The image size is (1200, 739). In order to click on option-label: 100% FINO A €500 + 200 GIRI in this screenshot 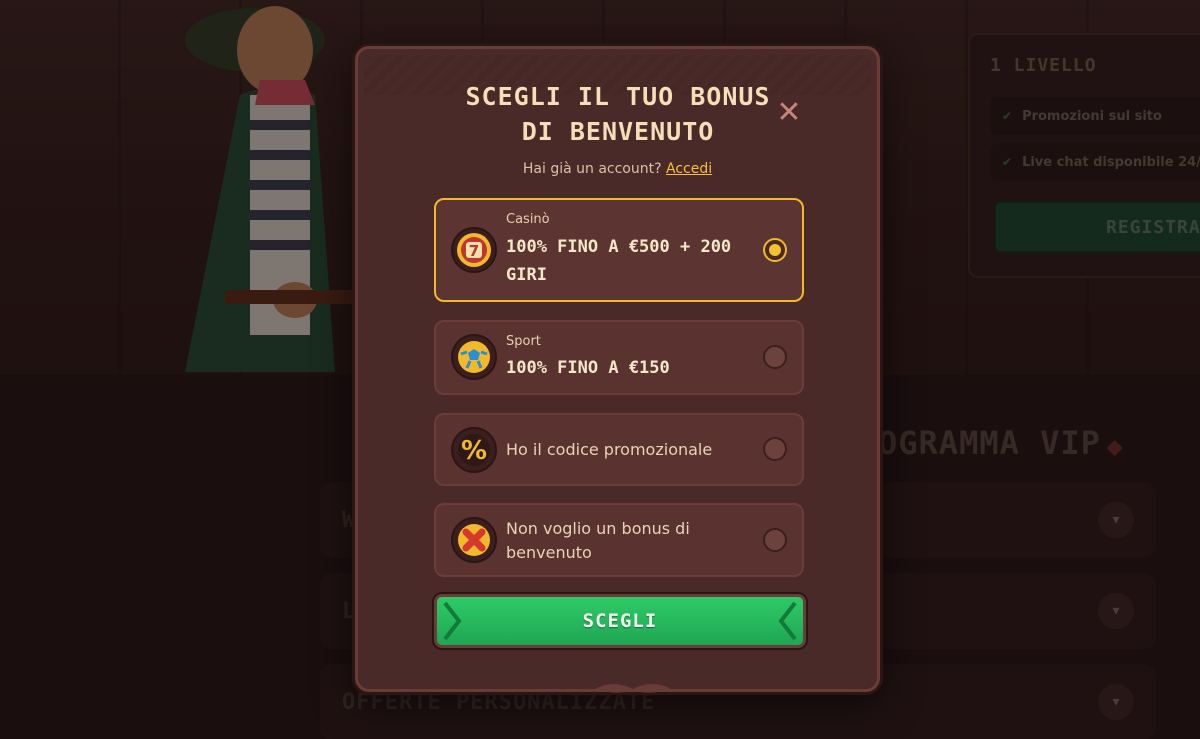, I will do `click(626, 261)`.